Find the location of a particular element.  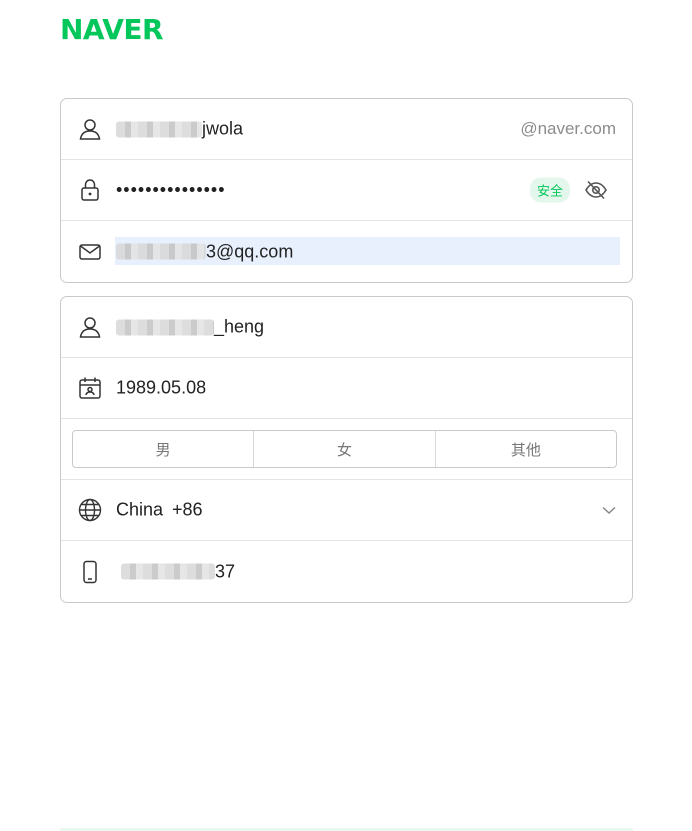

name-row: _heng is located at coordinates (346, 327).